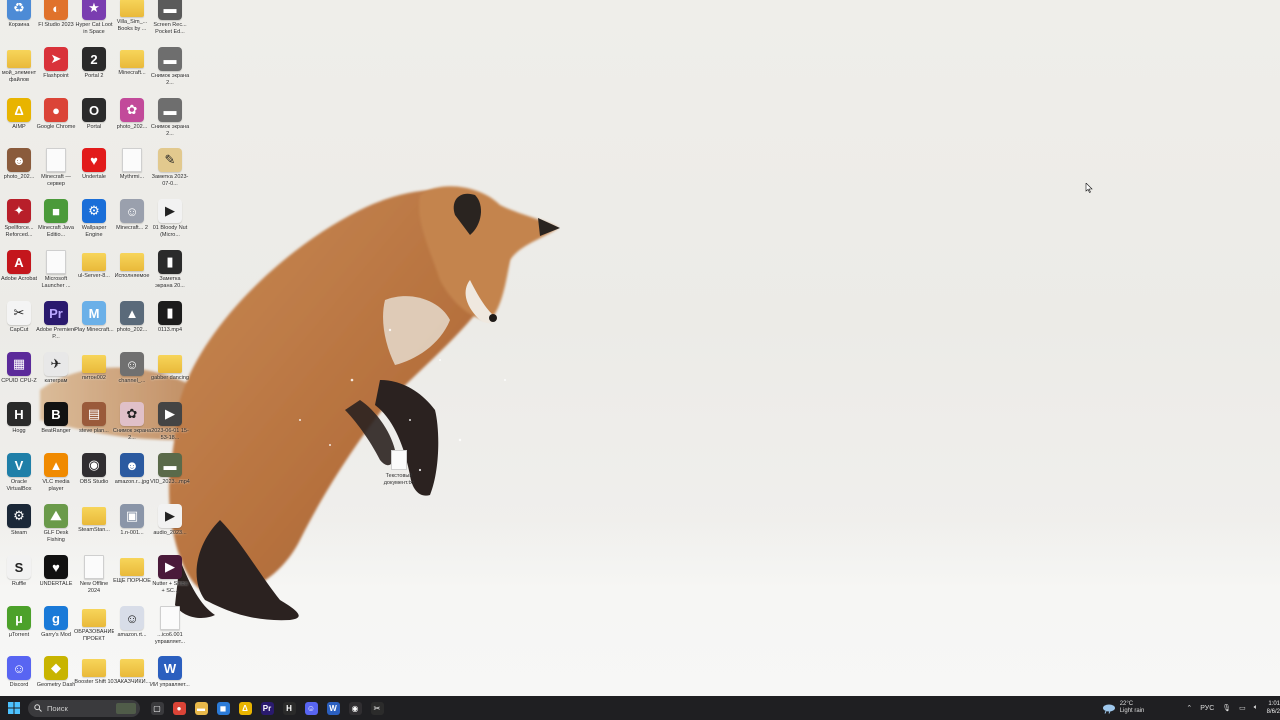 This screenshot has height=720, width=1280. What do you see at coordinates (94, 631) in the screenshot?
I see `desktop-icon: ОБРАЗОВАНИЕ ПРОЕКТ` at bounding box center [94, 631].